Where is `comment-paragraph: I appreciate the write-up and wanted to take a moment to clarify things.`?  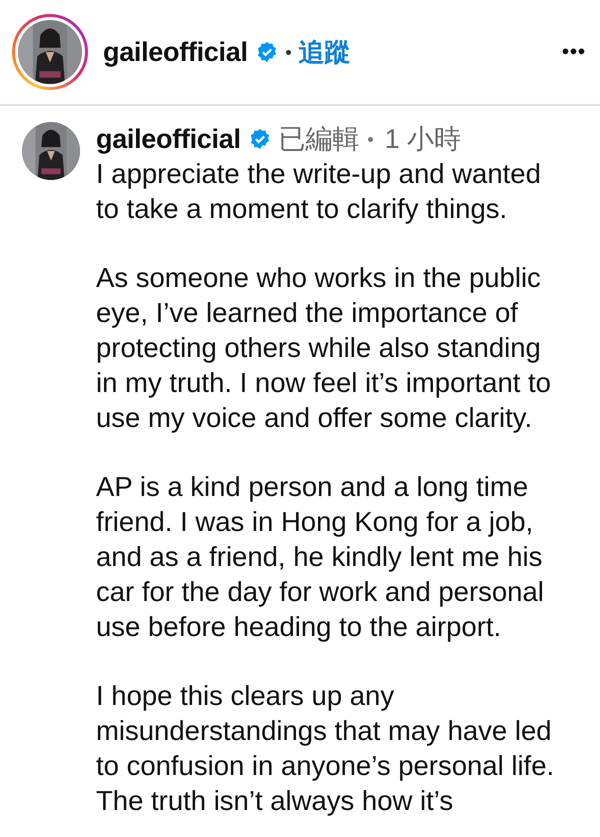
comment-paragraph: I appreciate the write-up and wanted to take a moment to clarify things. is located at coordinates (319, 191).